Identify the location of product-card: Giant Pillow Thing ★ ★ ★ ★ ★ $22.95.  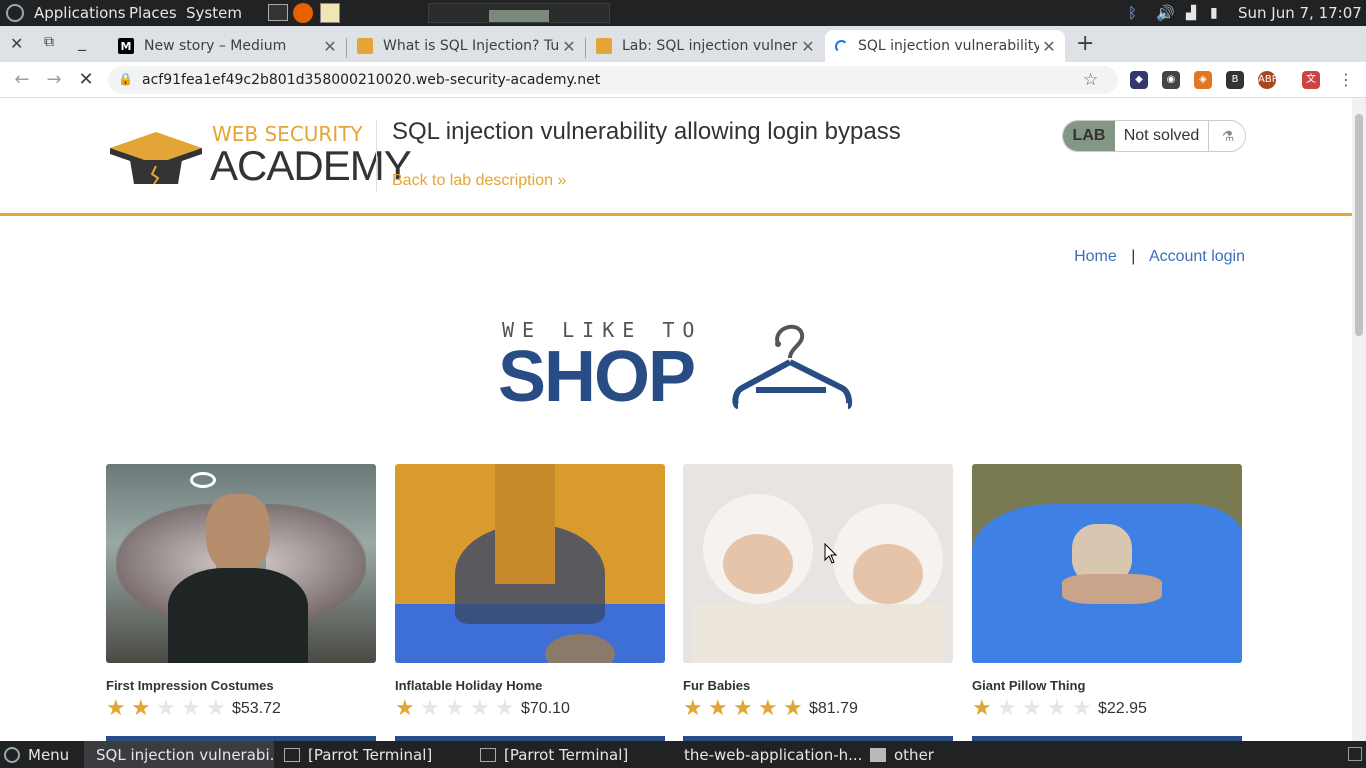
(1107, 602).